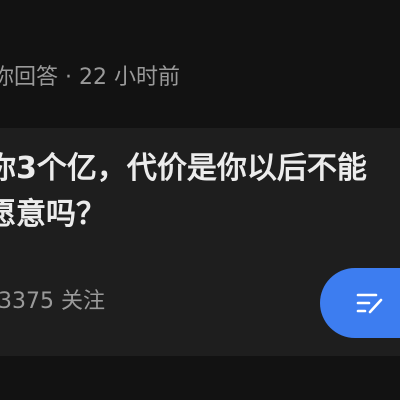  Describe the element at coordinates (90, 77) in the screenshot. I see `answer-meta: 你回答 · 22 小时前` at that location.